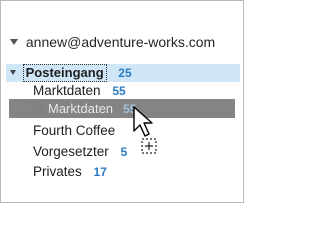 This screenshot has width=320, height=240. I want to click on unread-count: 17, so click(100, 172).